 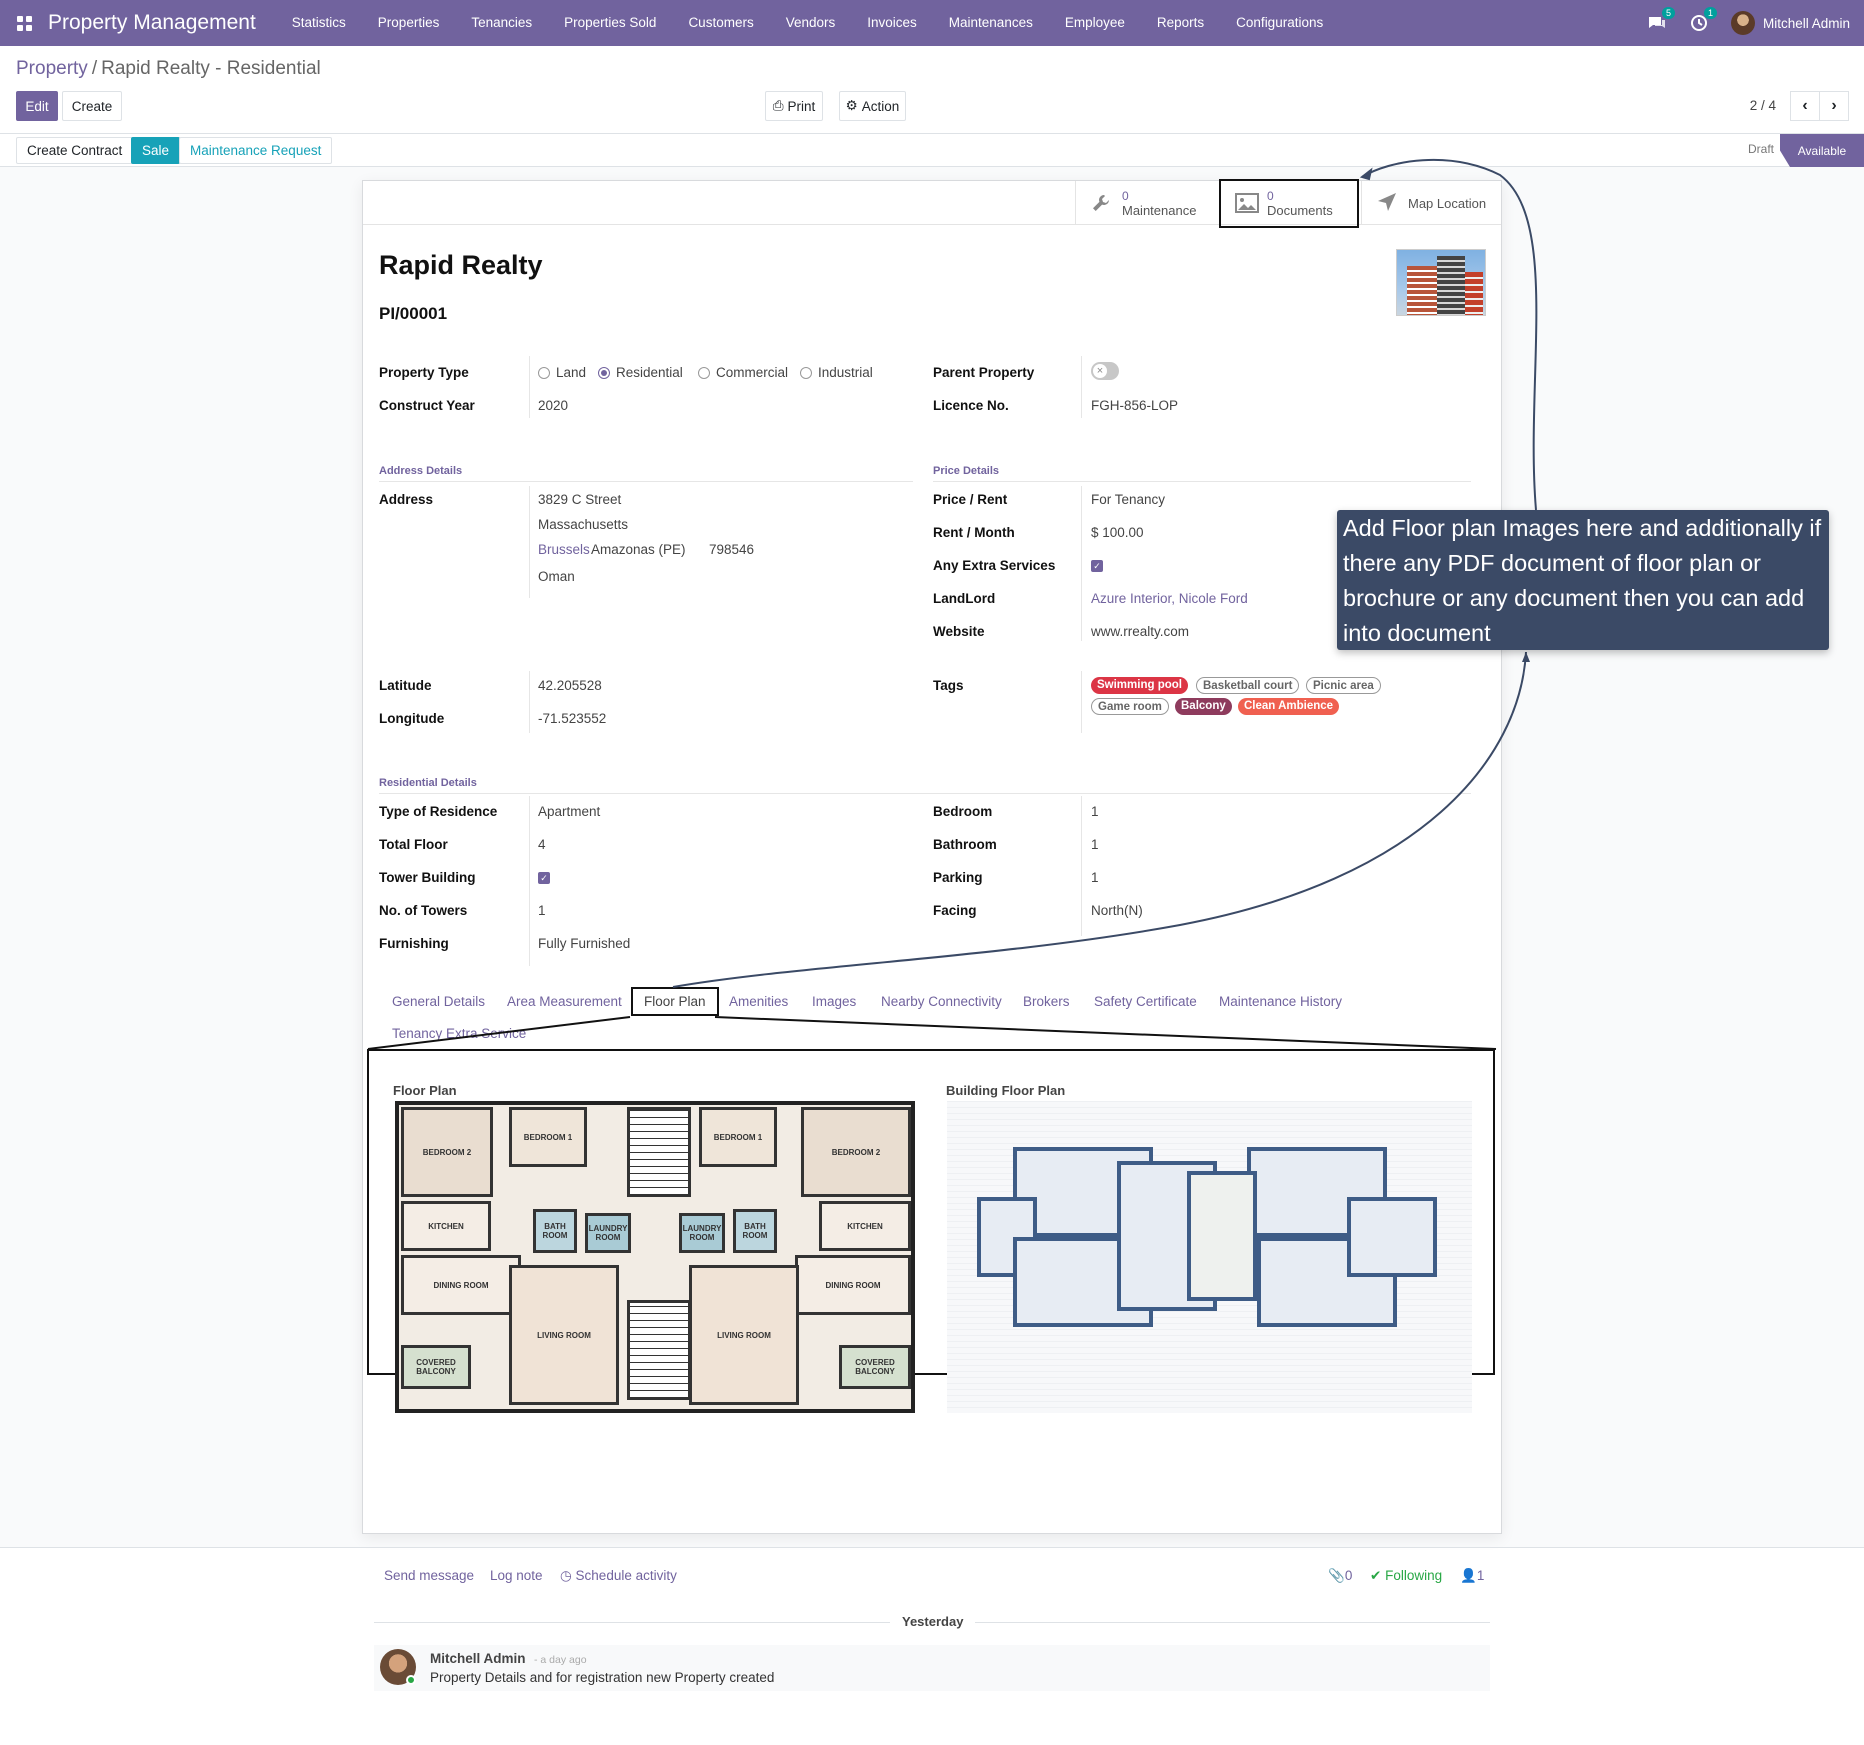 What do you see at coordinates (92, 106) in the screenshot?
I see `create-button: Create` at bounding box center [92, 106].